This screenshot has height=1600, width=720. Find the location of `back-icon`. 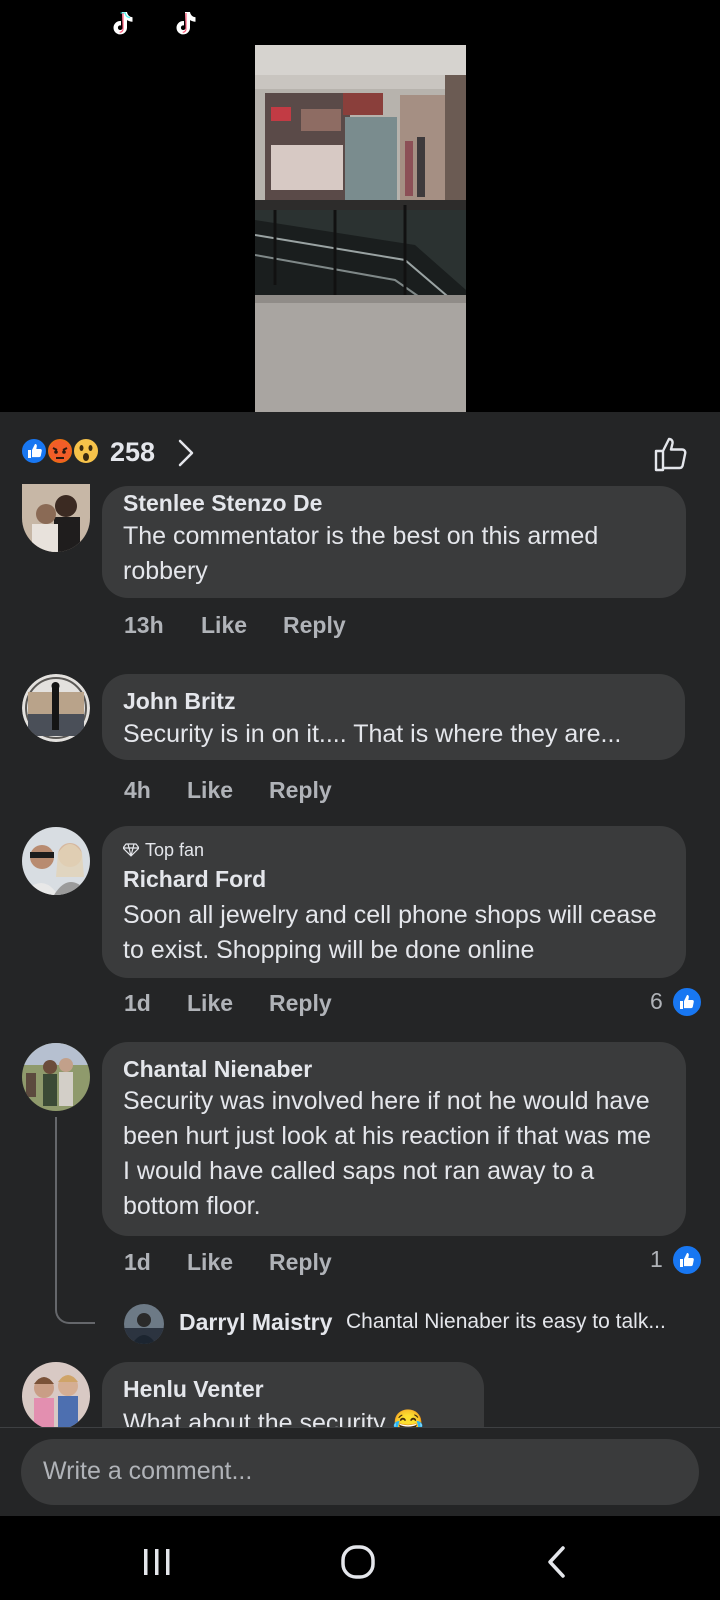

back-icon is located at coordinates (557, 1562).